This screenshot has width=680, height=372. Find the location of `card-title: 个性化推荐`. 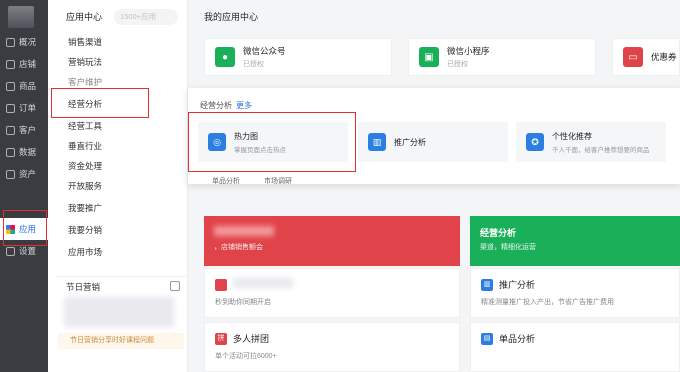

card-title: 个性化推荐 is located at coordinates (572, 136).